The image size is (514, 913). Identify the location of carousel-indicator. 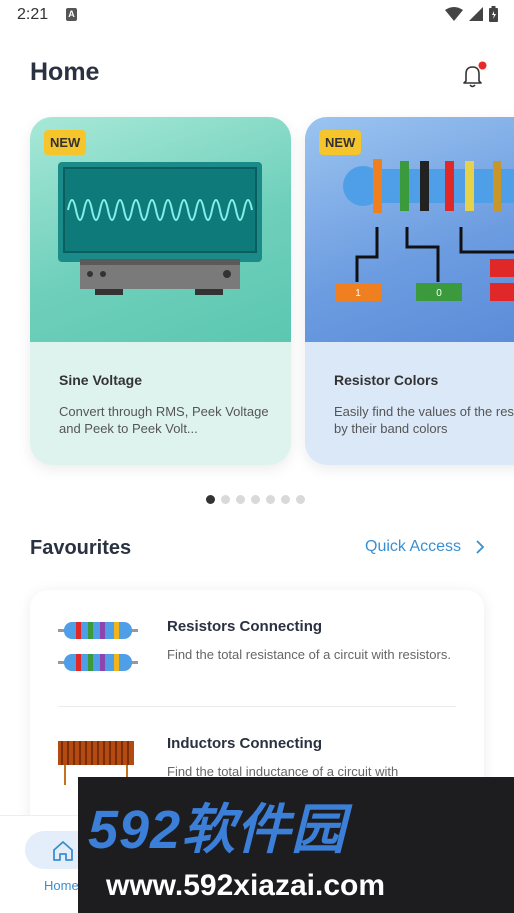
(255, 499).